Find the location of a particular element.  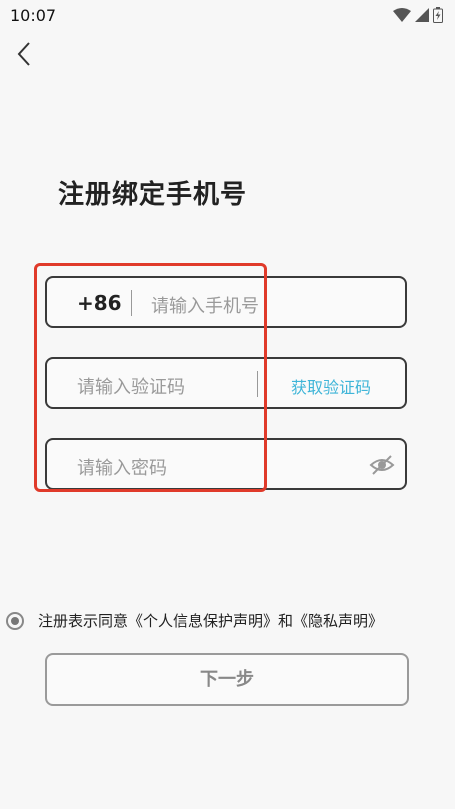

agreement-radio is located at coordinates (15, 620).